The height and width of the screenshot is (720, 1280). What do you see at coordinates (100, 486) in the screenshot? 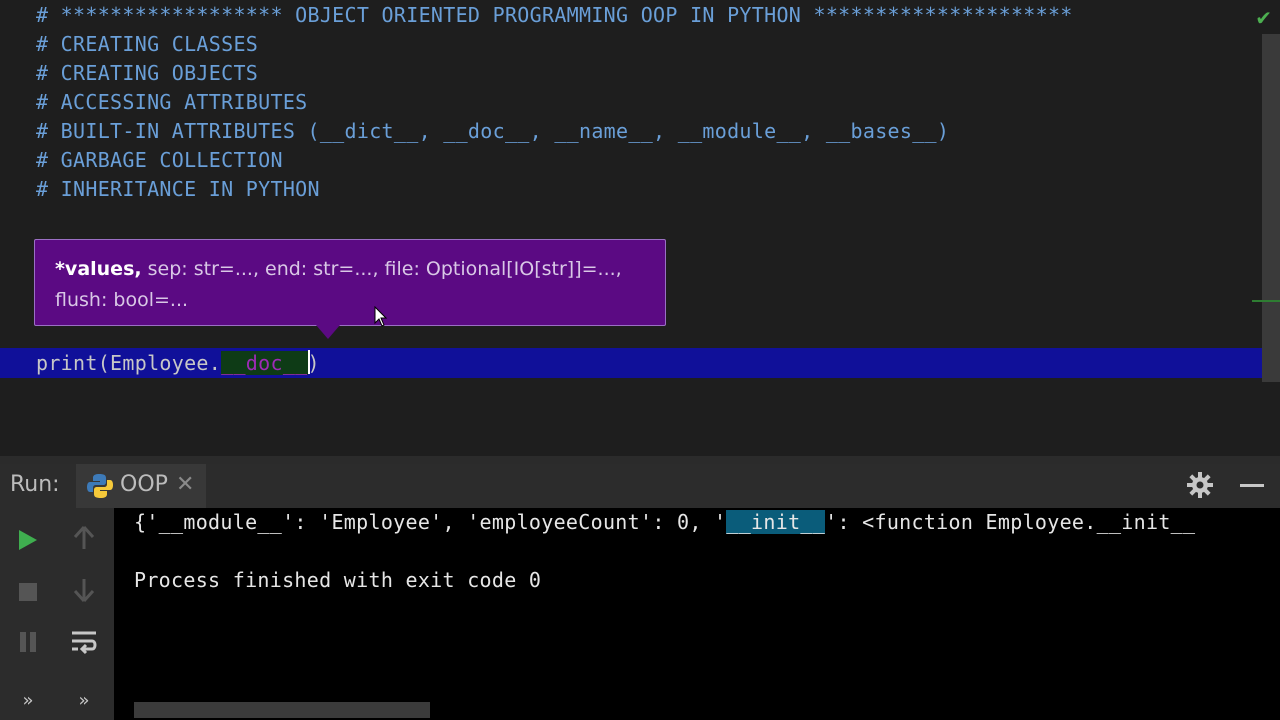
I see `python-icon` at bounding box center [100, 486].